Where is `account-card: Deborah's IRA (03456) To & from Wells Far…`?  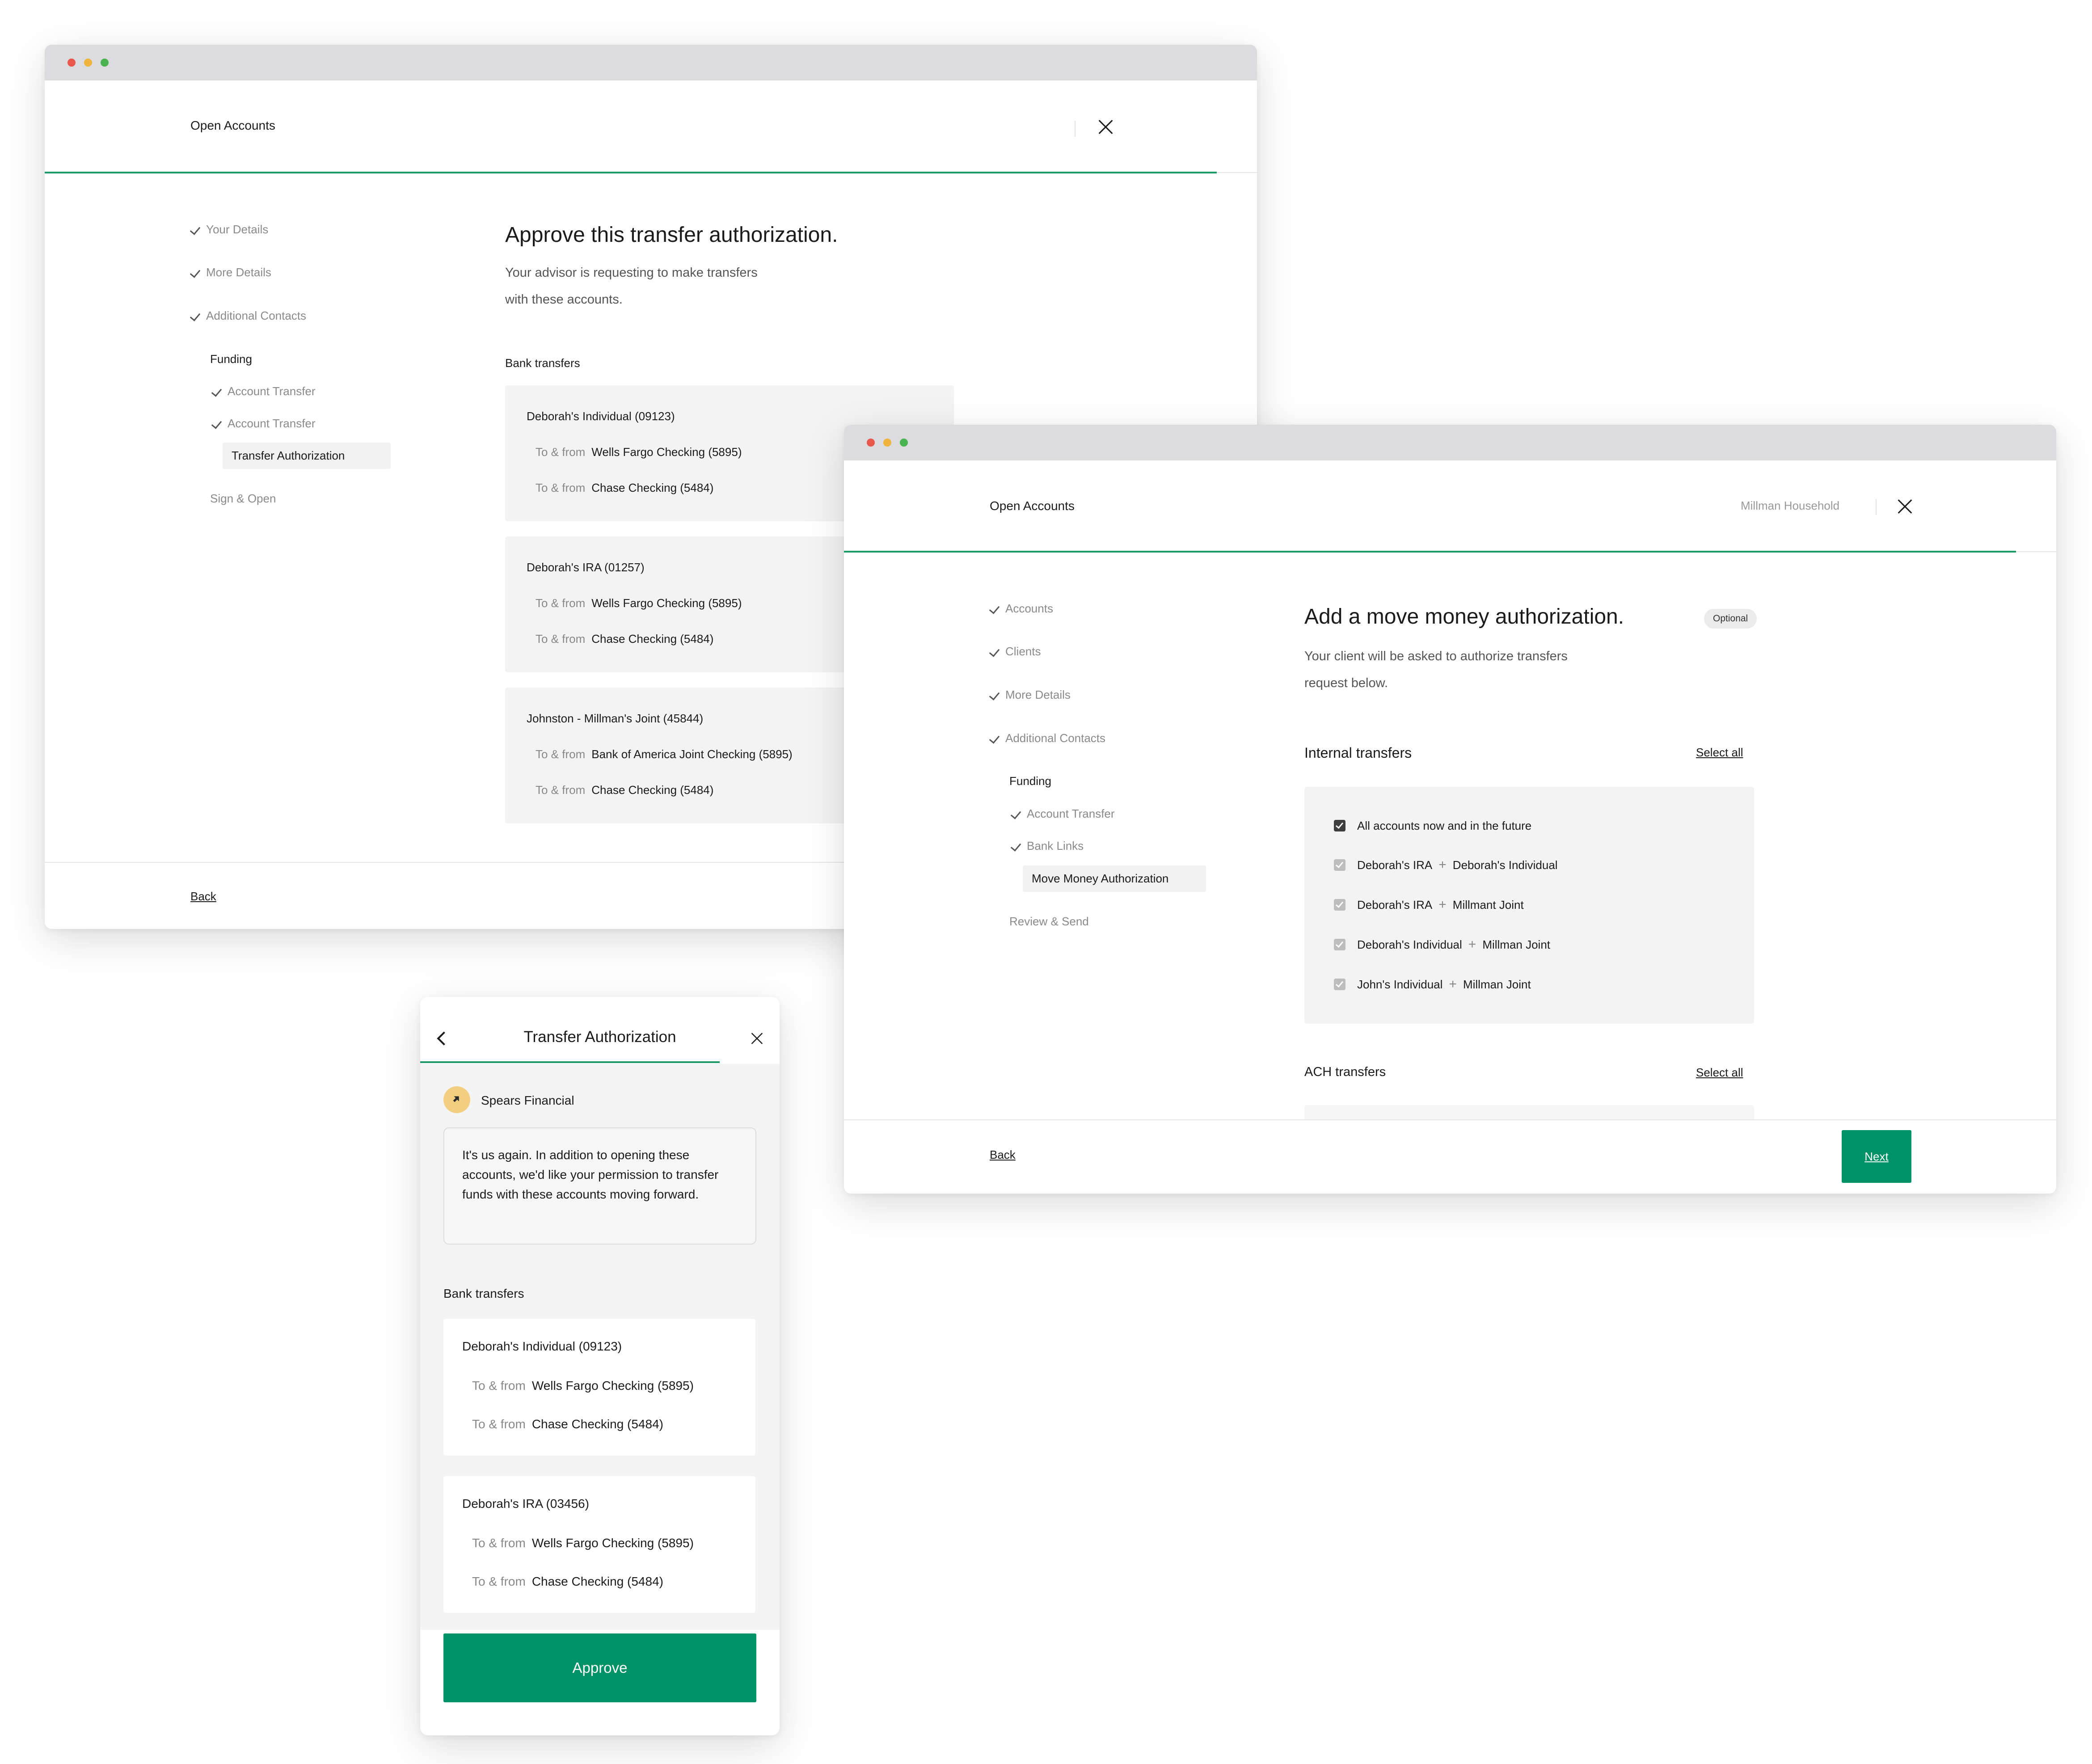 account-card: Deborah's IRA (03456) To & from Wells Far… is located at coordinates (599, 1544).